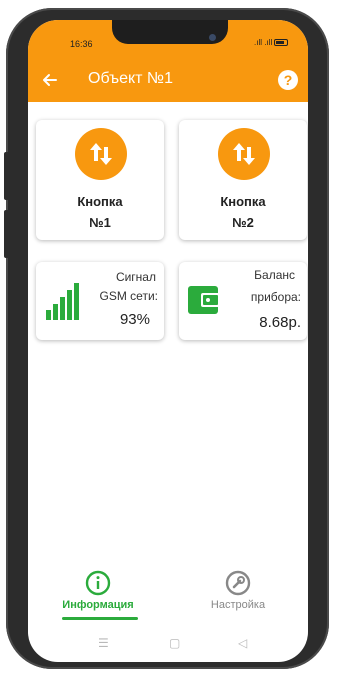  Describe the element at coordinates (6, 176) in the screenshot. I see `volume-up-button` at that location.